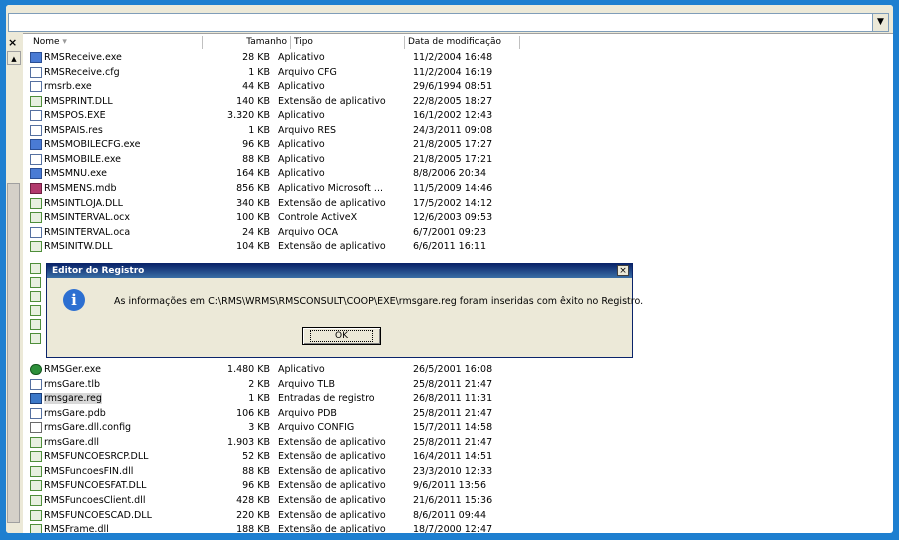 The image size is (899, 540). Describe the element at coordinates (453, 87) in the screenshot. I see `file-date: 29/6/1994 08:51` at that location.